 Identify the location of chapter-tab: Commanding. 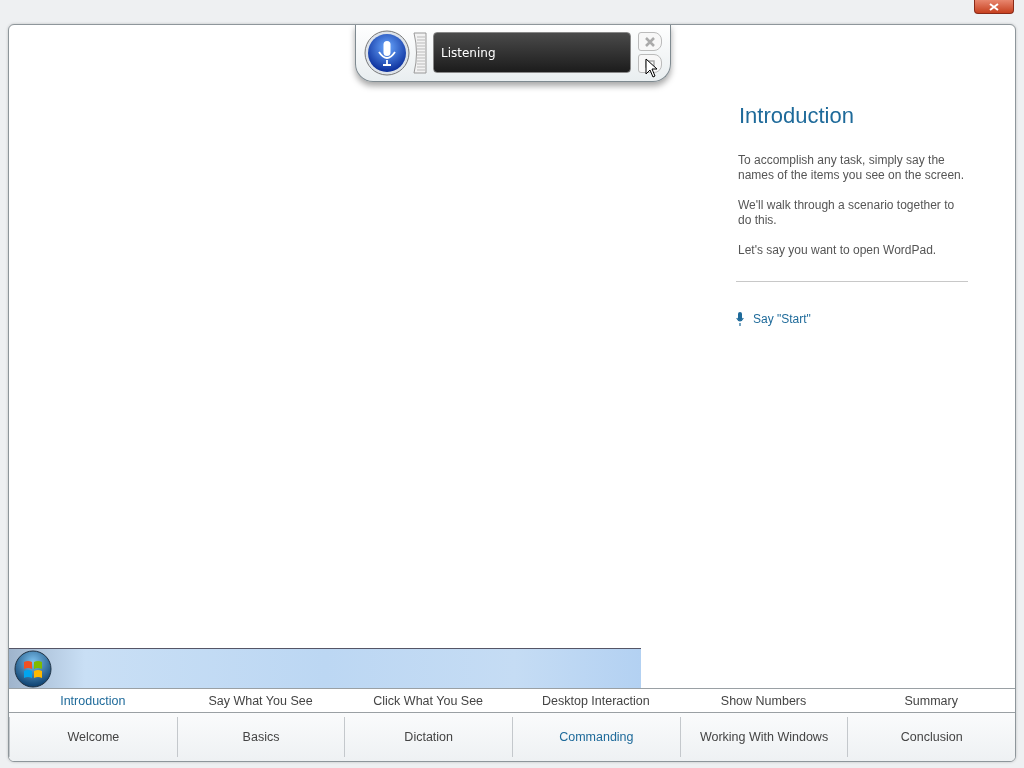
(596, 737).